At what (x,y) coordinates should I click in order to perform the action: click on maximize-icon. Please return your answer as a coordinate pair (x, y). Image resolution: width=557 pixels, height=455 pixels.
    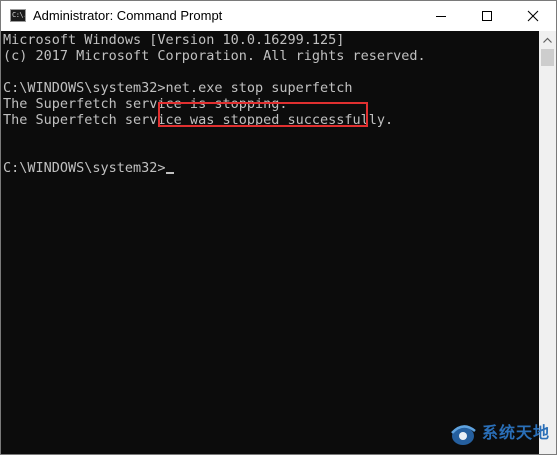
    Looking at the image, I should click on (487, 16).